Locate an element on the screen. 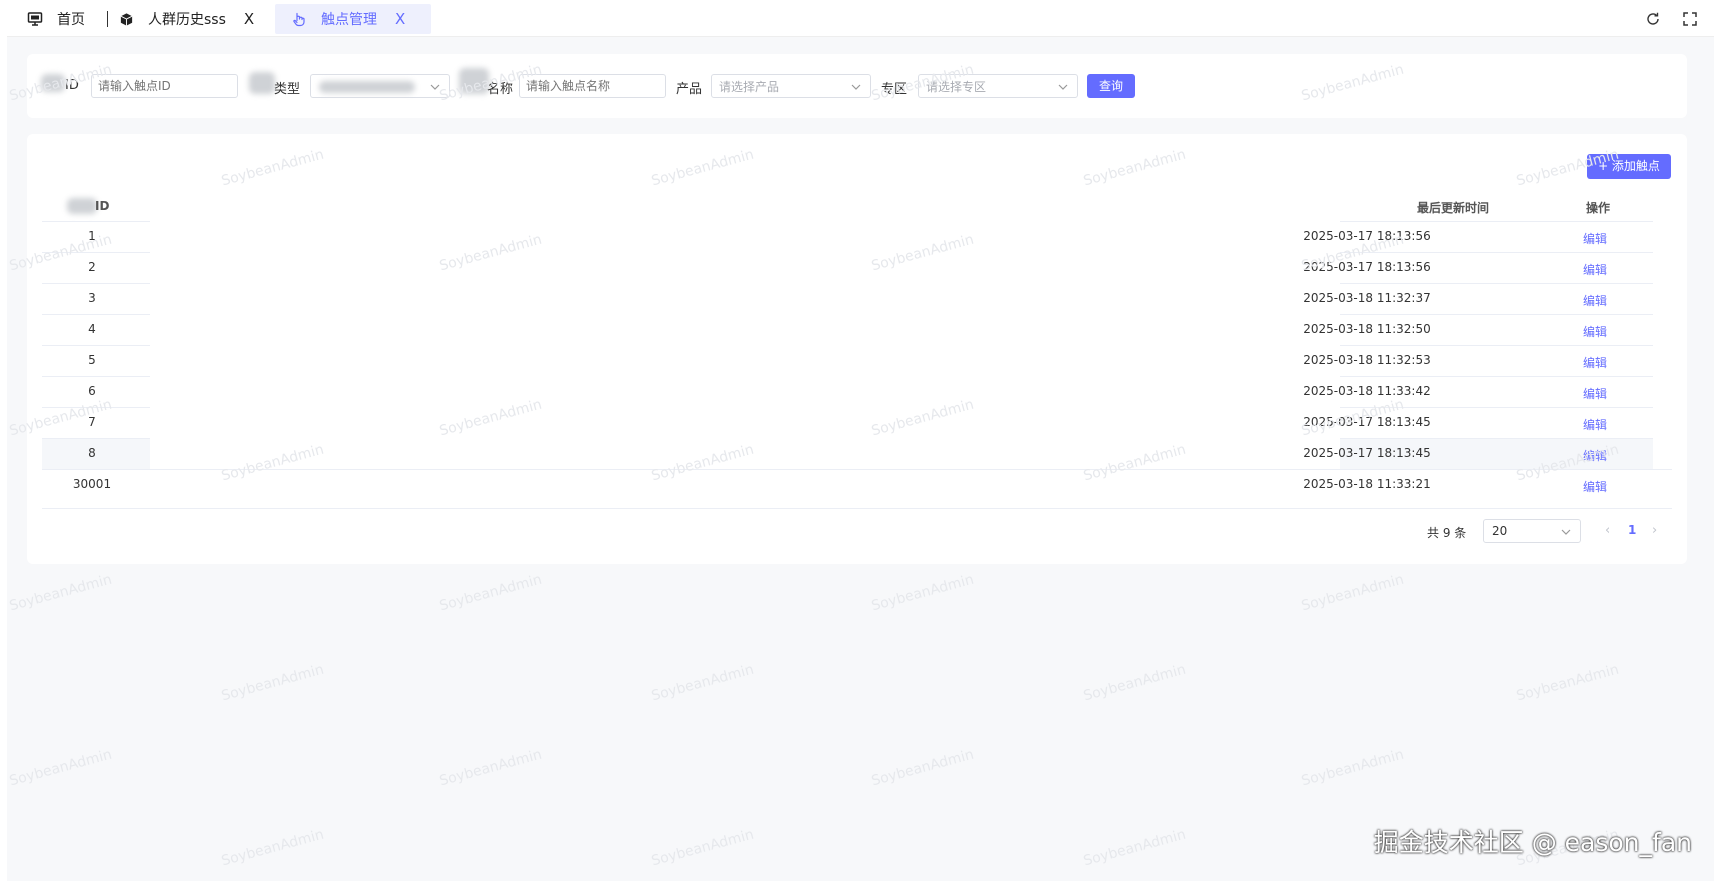 The image size is (1714, 881). cell-updated-time: 2025-03-18 11:32:50 is located at coordinates (1367, 329).